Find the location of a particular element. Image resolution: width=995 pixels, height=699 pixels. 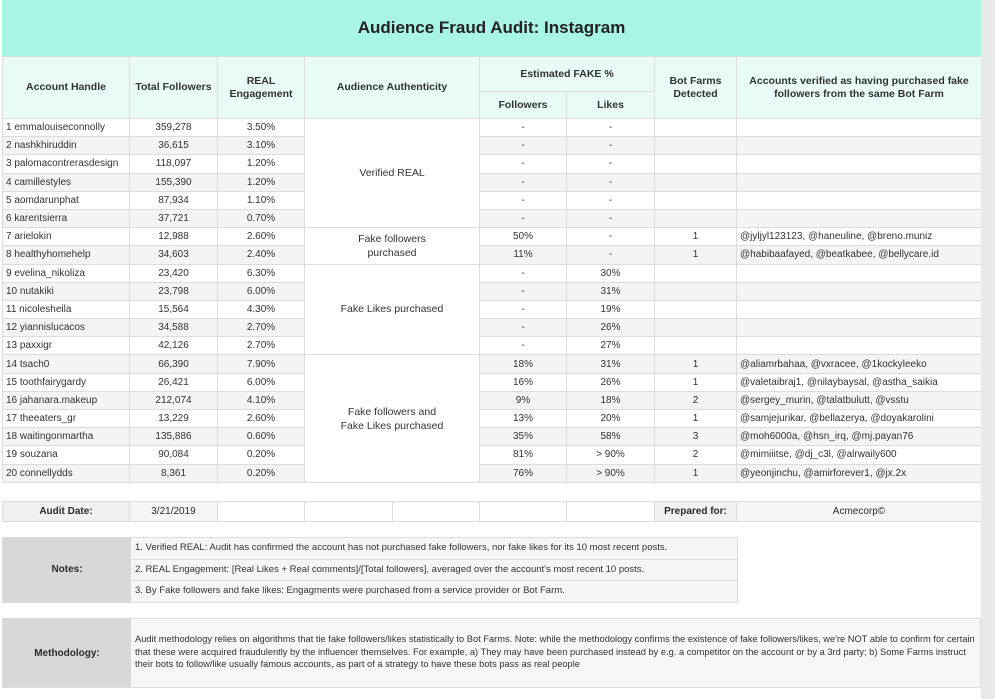

account-handle: 9 evelina_nikoliza is located at coordinates (66, 273).